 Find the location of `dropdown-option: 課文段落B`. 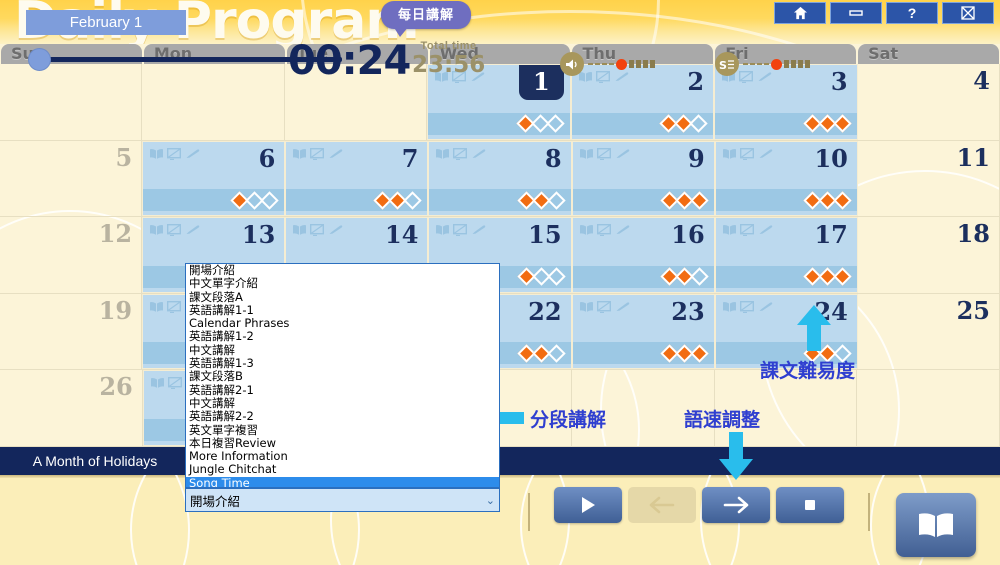

dropdown-option: 課文段落B is located at coordinates (342, 377).